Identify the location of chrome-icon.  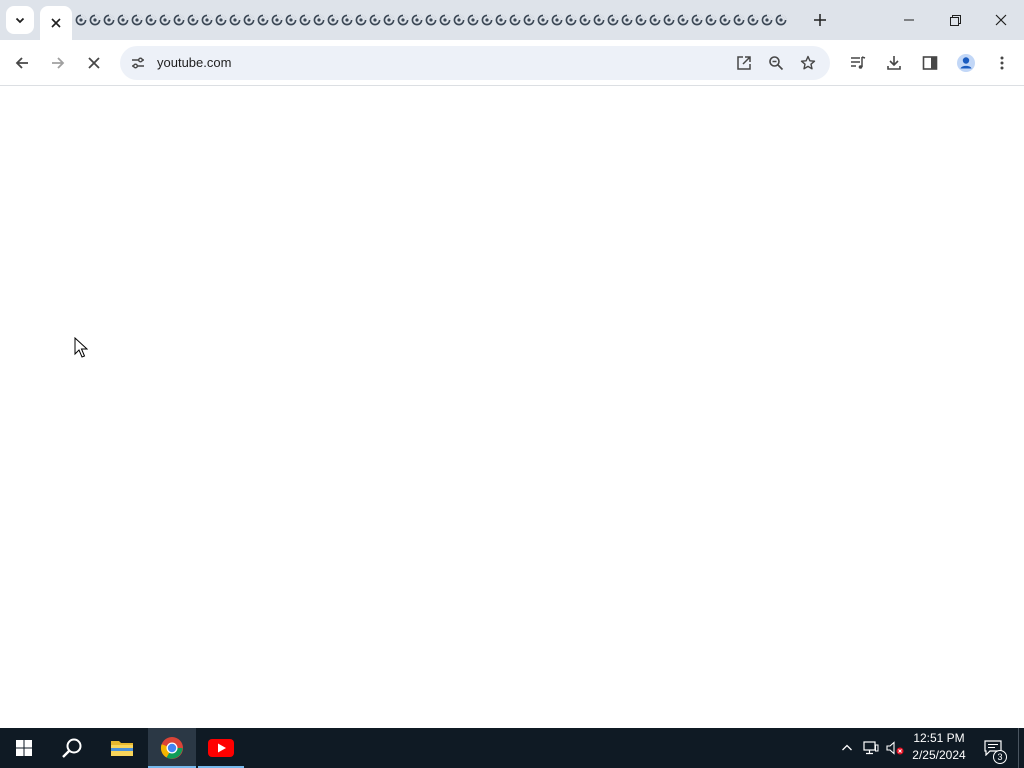
(171, 748).